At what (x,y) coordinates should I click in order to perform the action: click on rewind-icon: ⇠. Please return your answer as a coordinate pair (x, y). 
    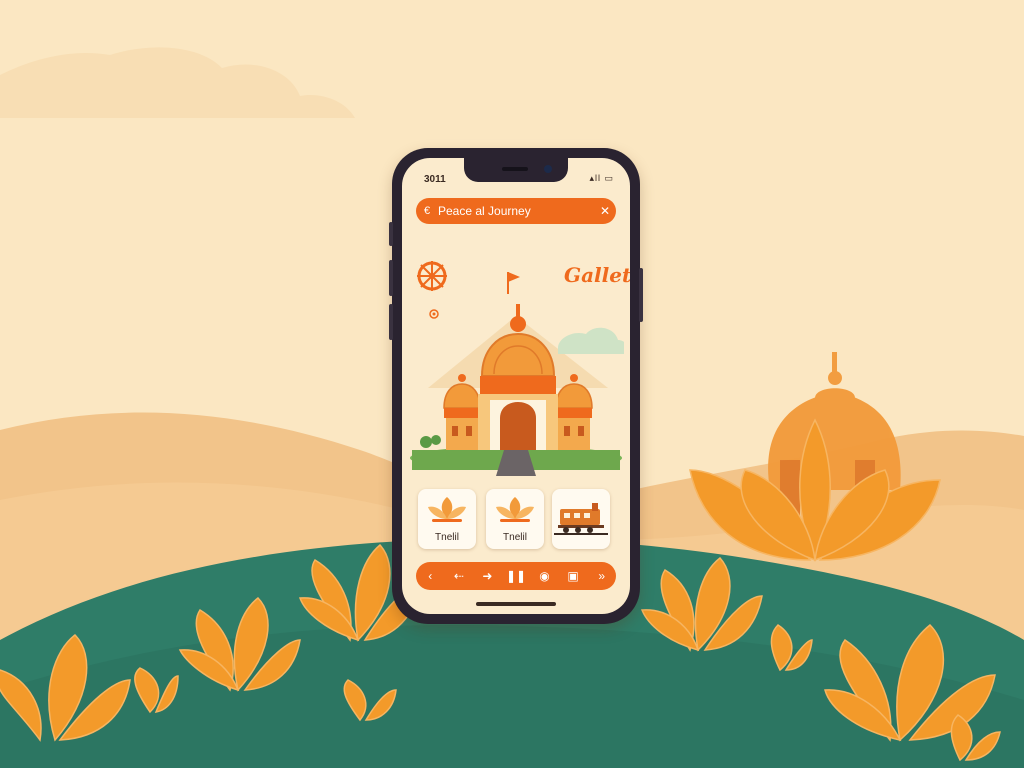
    Looking at the image, I should click on (459, 576).